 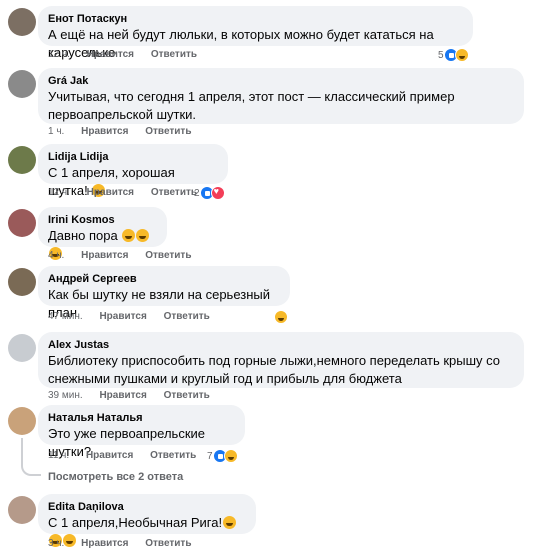 I want to click on comment-bubble: Lidija Lidija С 1 апреля, хорошая шутка!, so click(x=133, y=171).